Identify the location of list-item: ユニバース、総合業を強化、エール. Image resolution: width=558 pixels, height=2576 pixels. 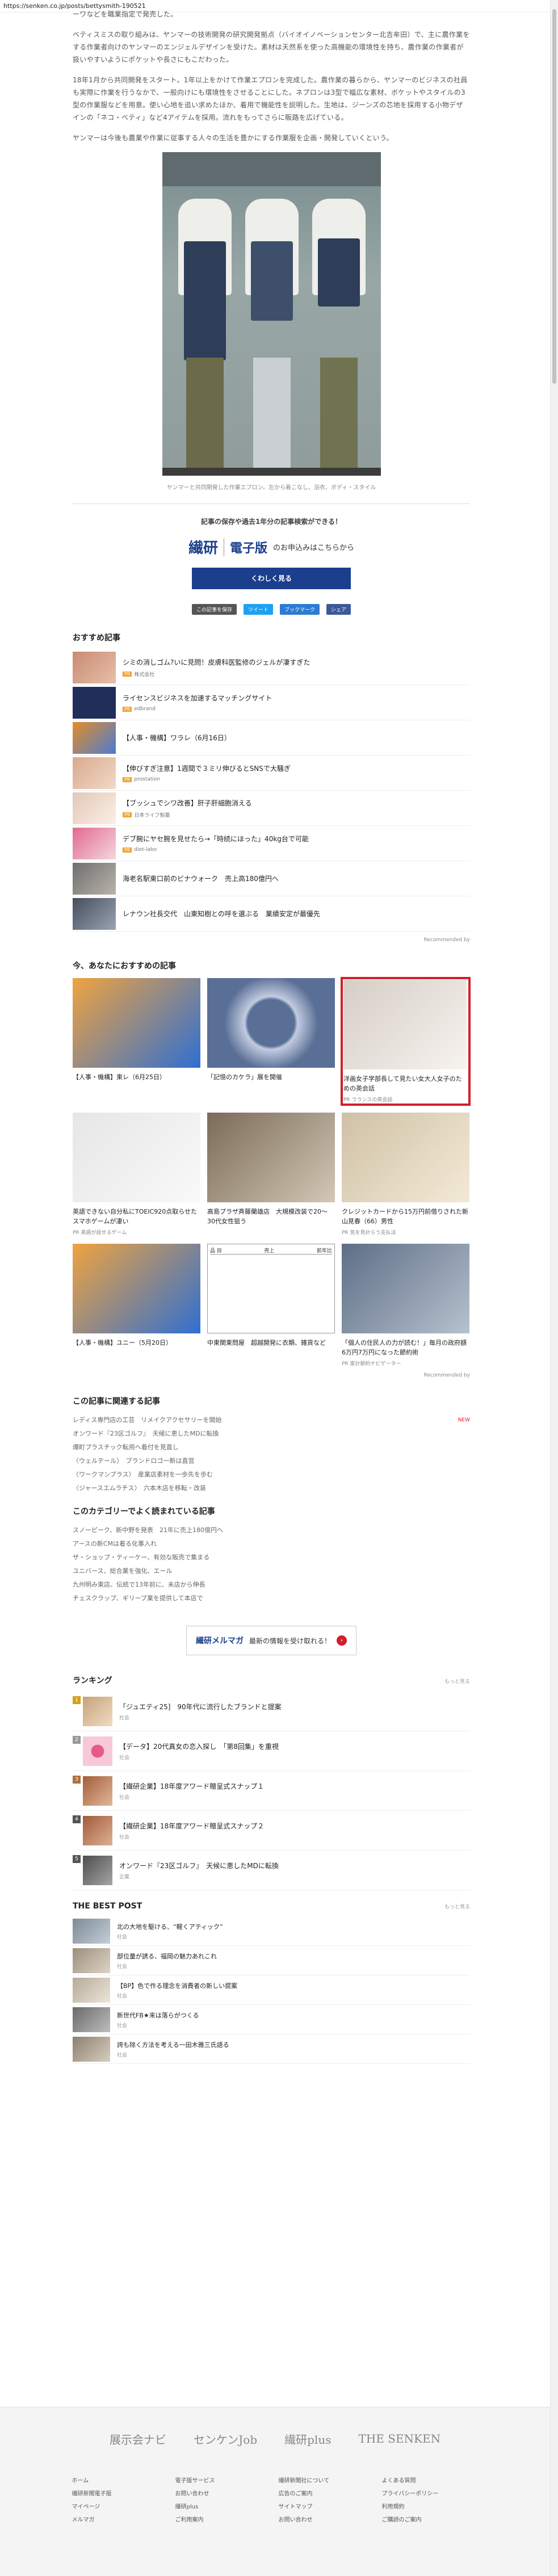
(271, 1571).